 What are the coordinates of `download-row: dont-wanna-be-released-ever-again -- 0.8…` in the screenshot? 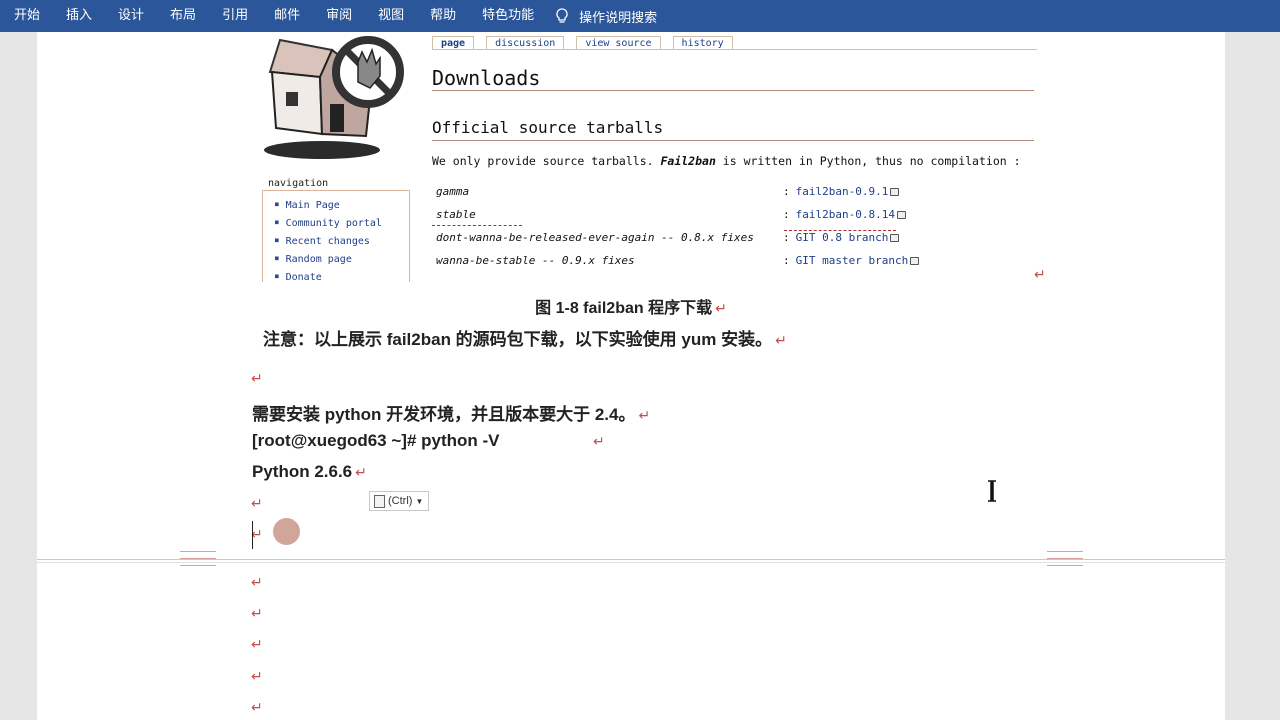 It's located at (736, 239).